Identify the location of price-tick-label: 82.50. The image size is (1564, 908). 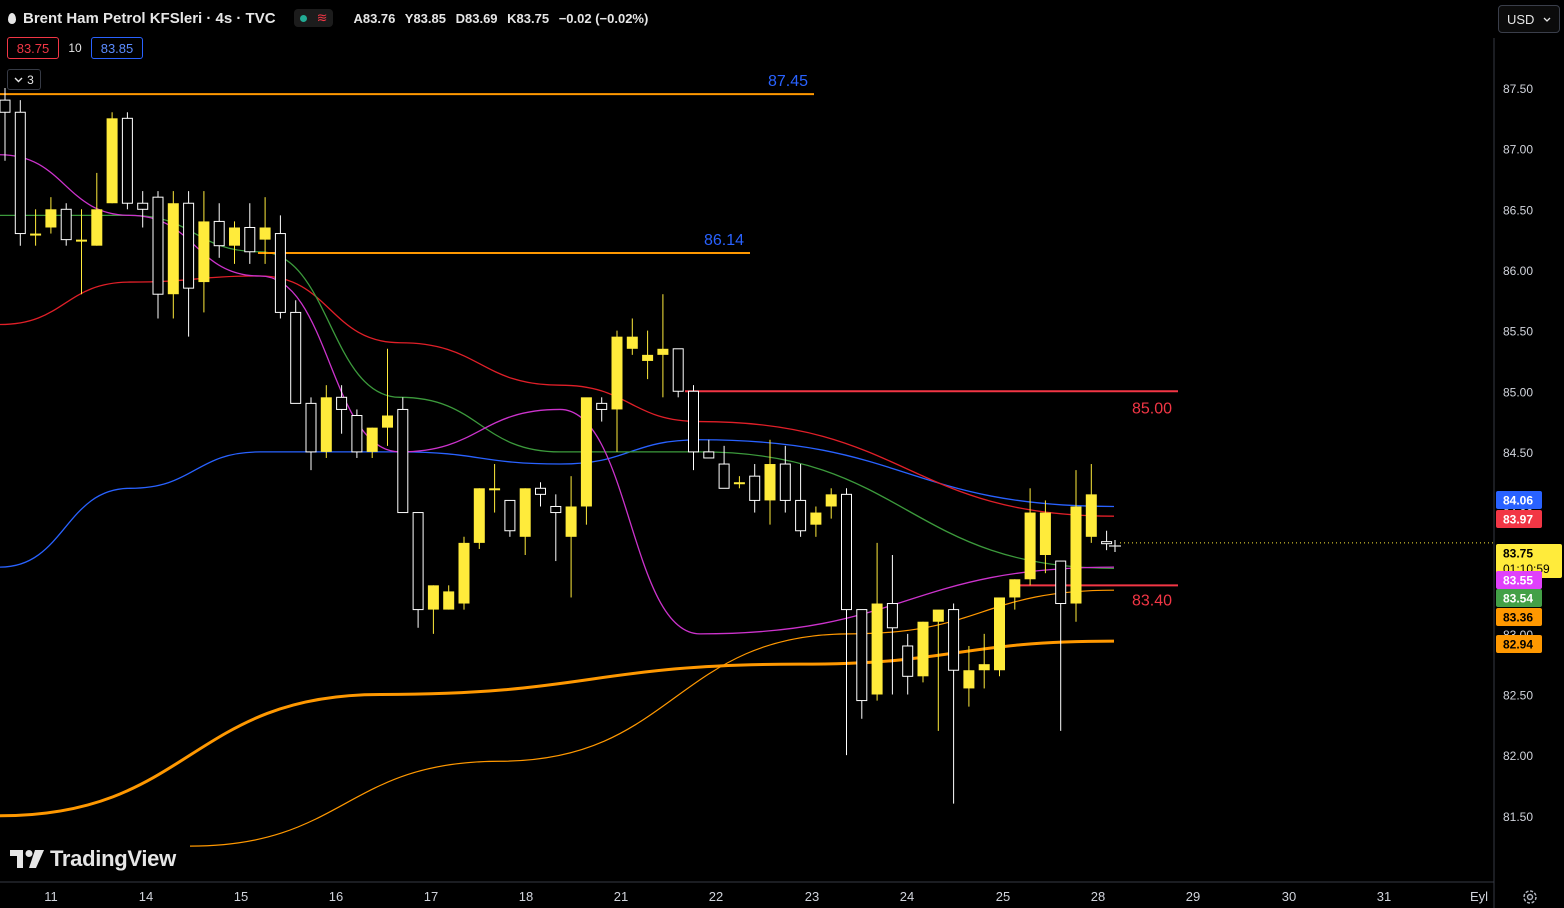
(1518, 696).